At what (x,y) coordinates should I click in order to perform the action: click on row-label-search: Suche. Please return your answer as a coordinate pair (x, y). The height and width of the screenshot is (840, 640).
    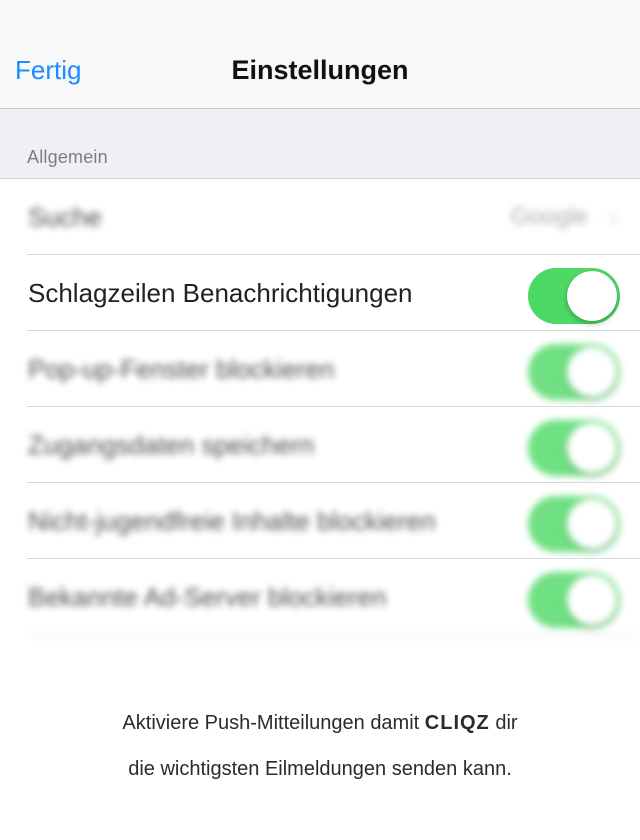
    Looking at the image, I should click on (65, 217).